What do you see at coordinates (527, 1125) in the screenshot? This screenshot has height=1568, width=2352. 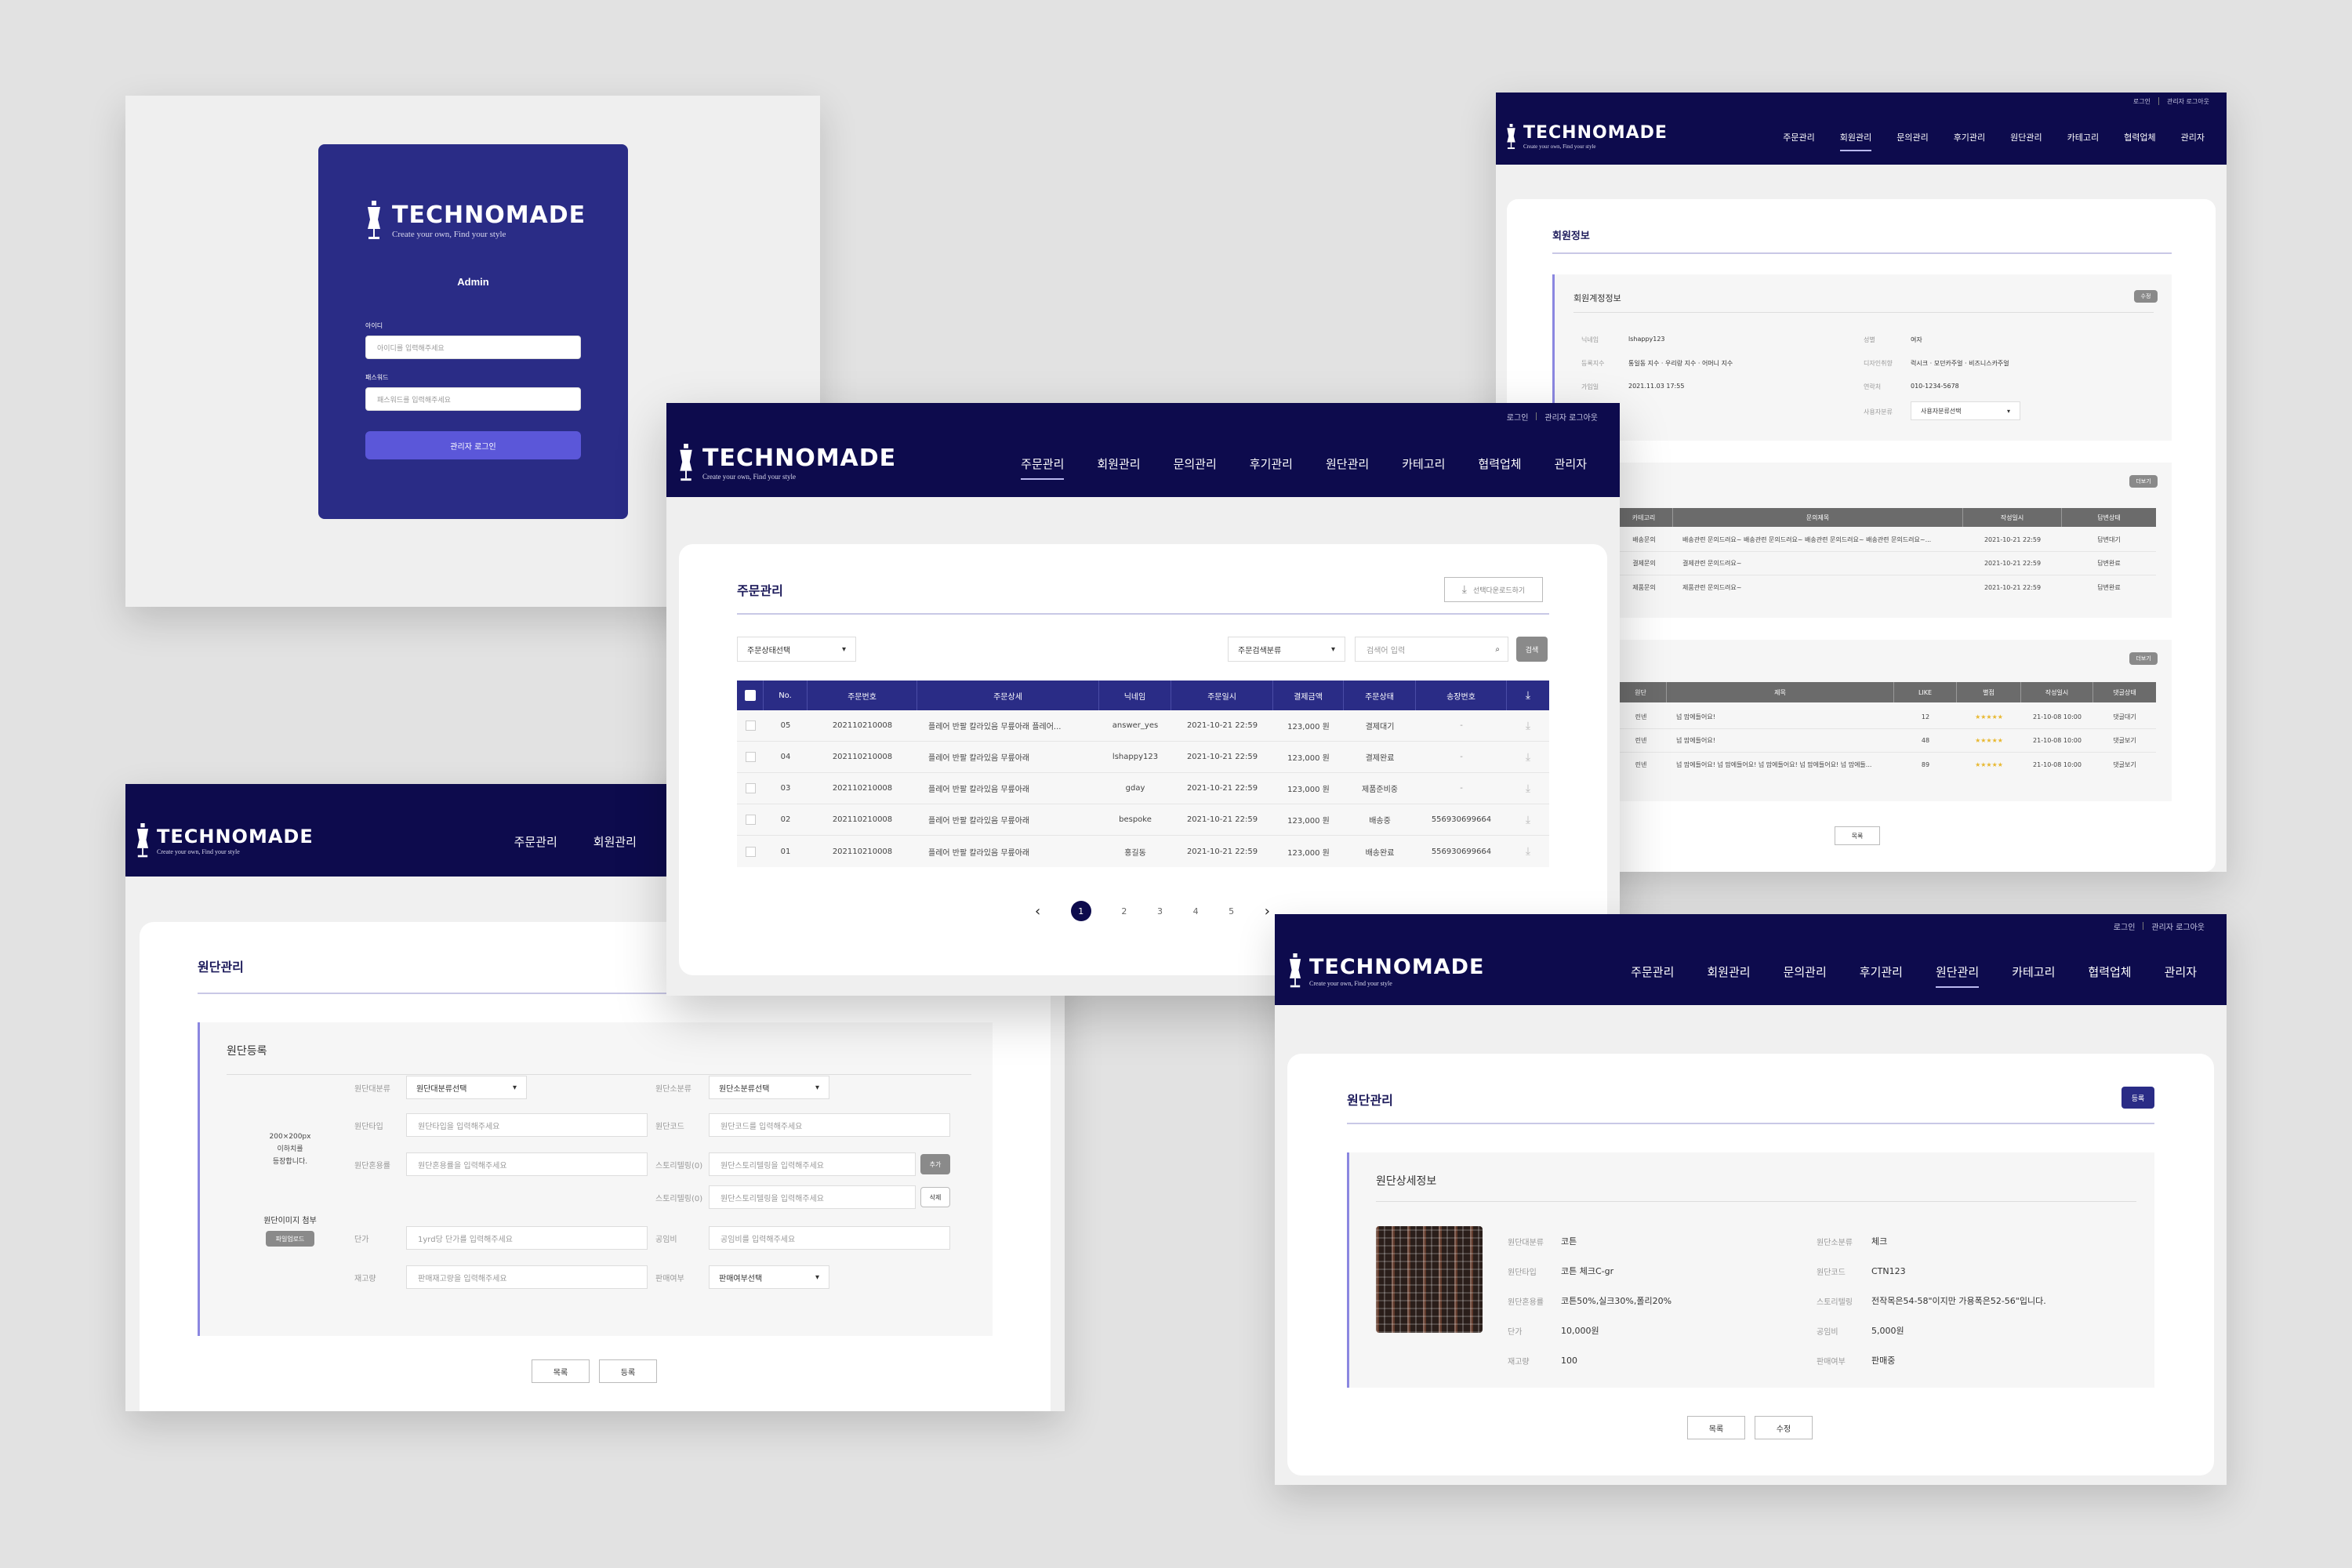 I see `fabric-type-input: 원단타입을 입력해주세요` at bounding box center [527, 1125].